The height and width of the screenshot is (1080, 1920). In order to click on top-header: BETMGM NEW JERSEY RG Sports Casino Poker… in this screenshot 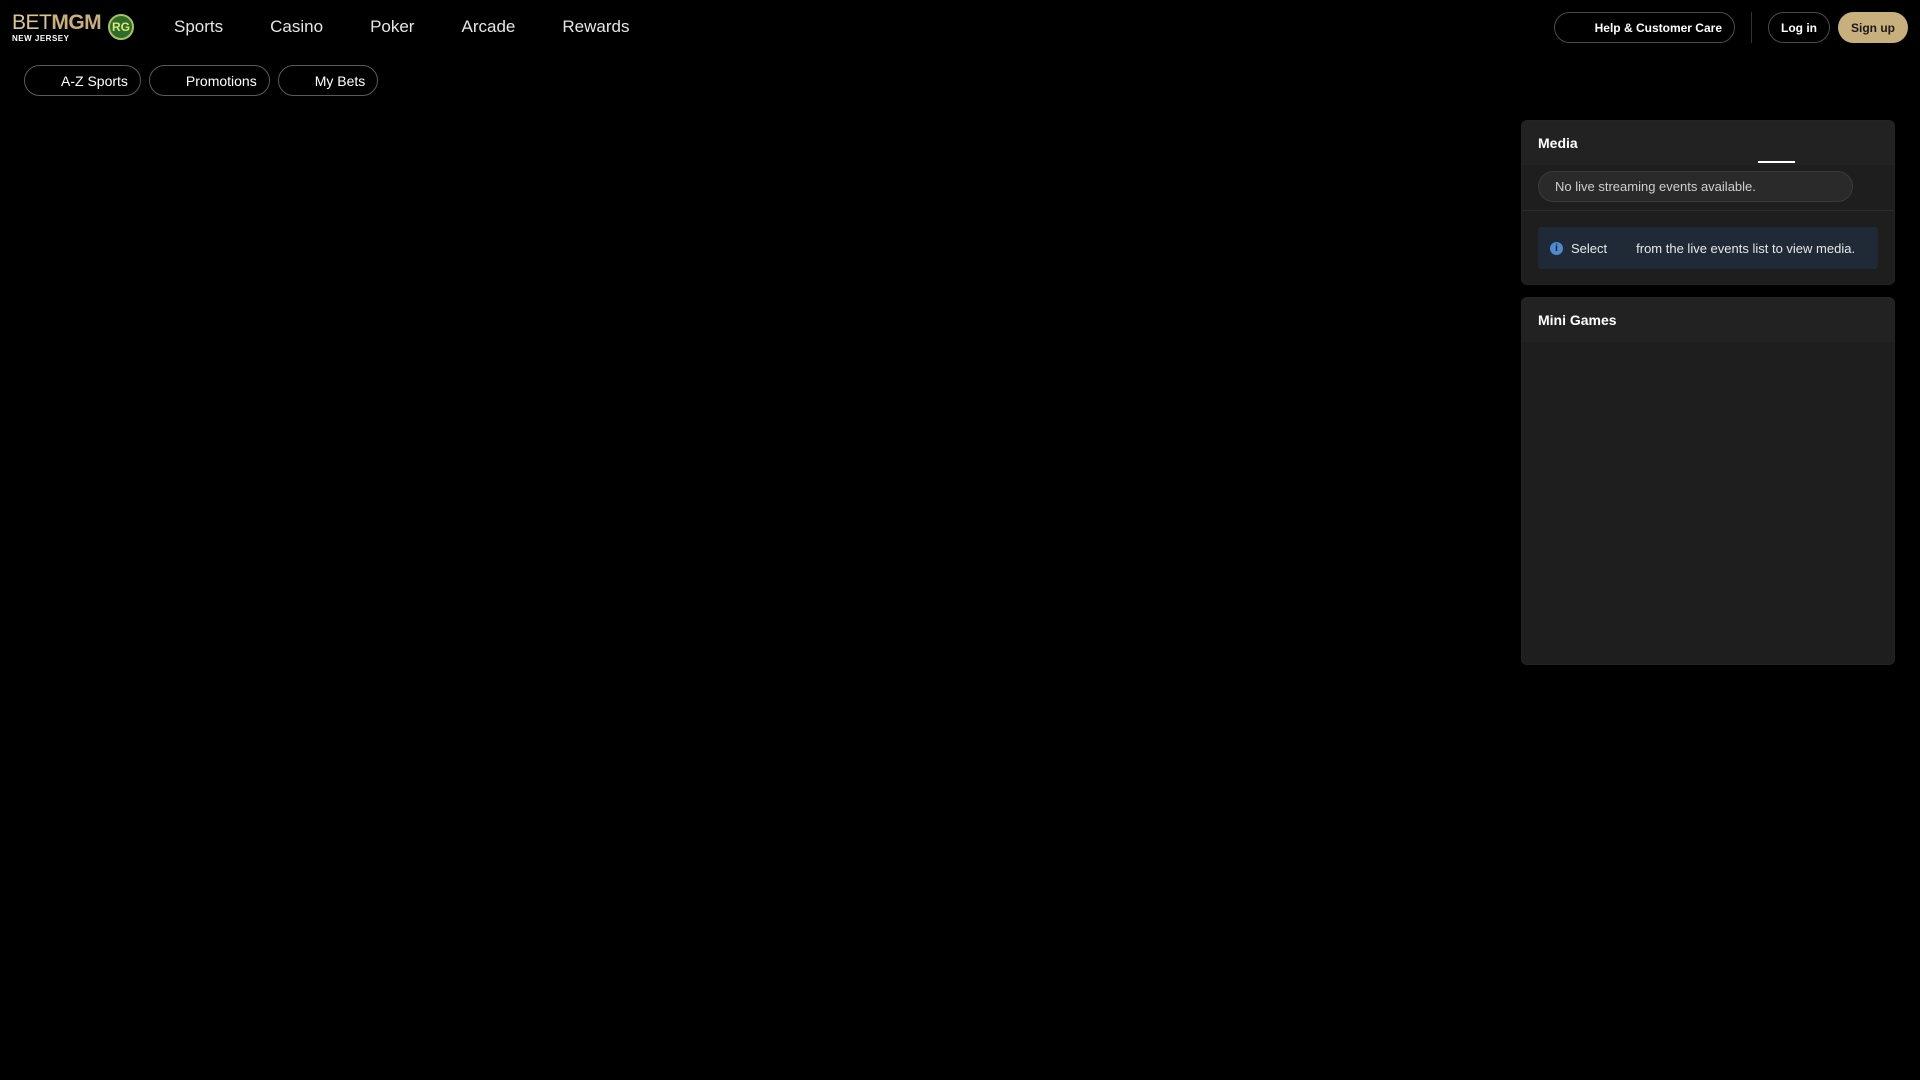, I will do `click(960, 27)`.